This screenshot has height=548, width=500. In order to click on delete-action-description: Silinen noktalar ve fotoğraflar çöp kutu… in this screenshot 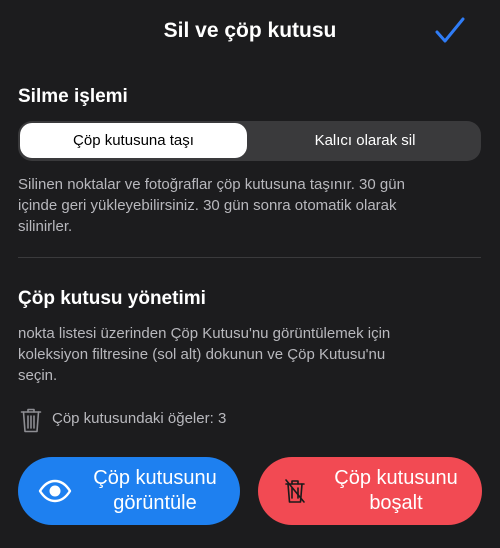, I will do `click(249, 205)`.